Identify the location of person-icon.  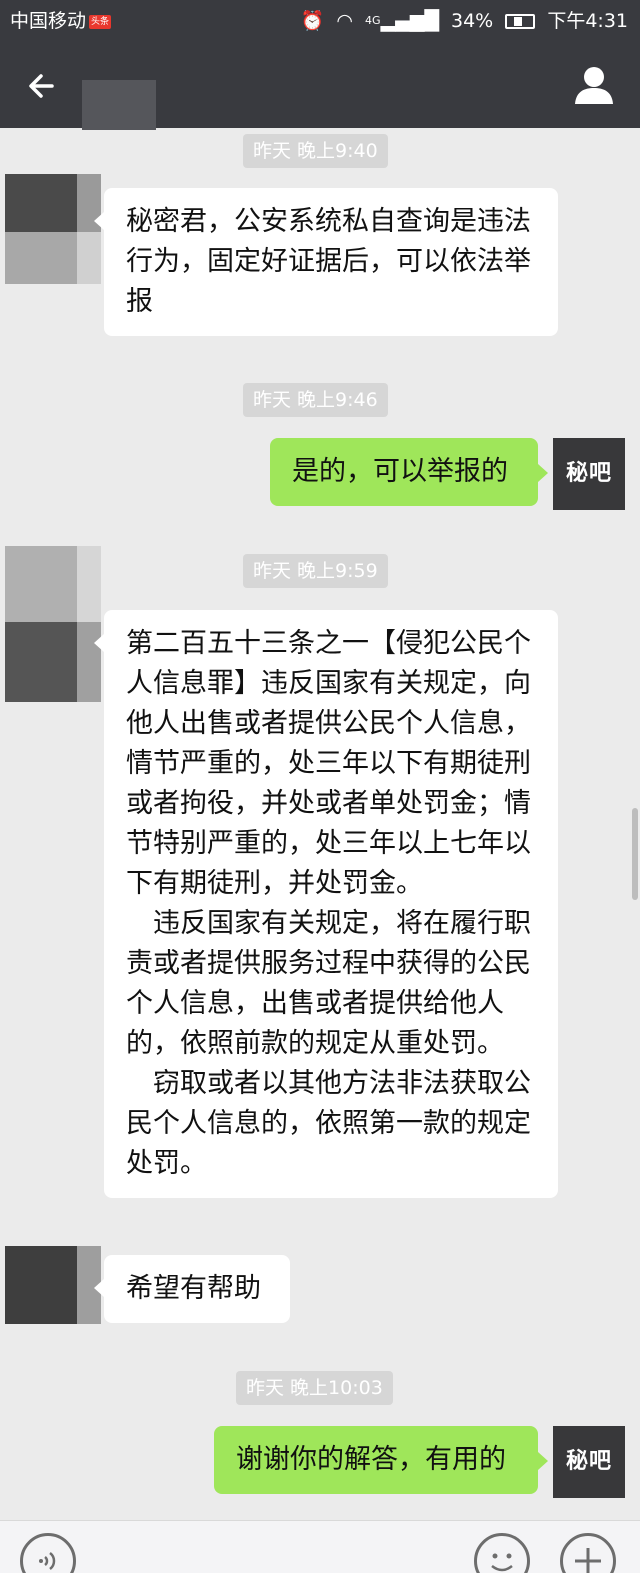
(594, 84).